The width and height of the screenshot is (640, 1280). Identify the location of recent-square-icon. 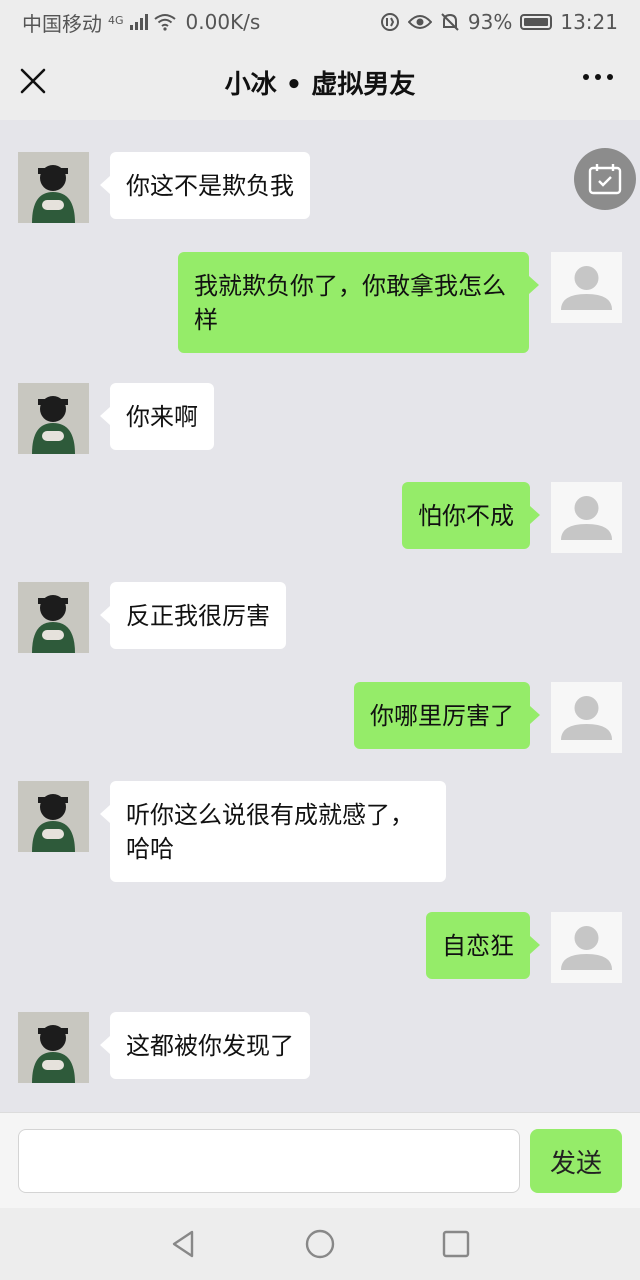
(456, 1244).